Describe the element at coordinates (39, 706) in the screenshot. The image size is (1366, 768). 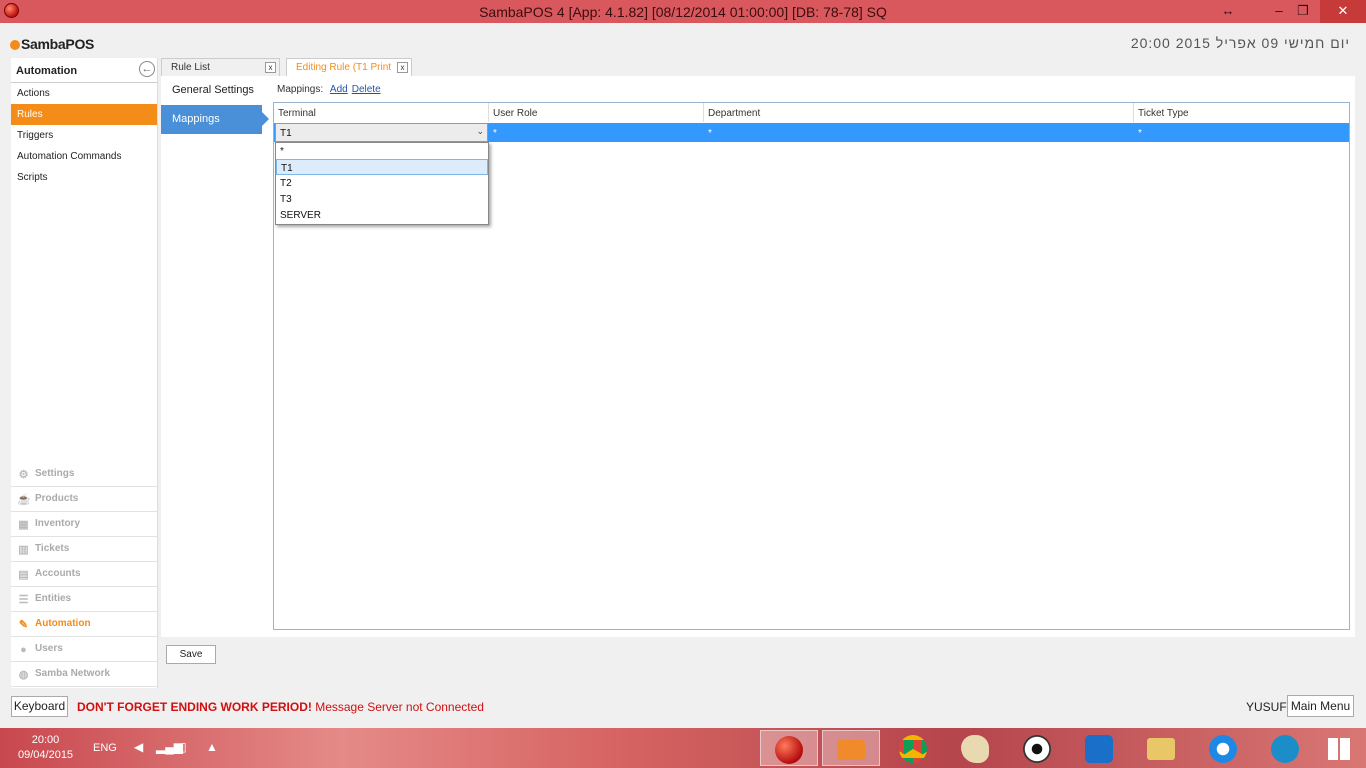
I see `keyboard-button: Keyboard` at that location.